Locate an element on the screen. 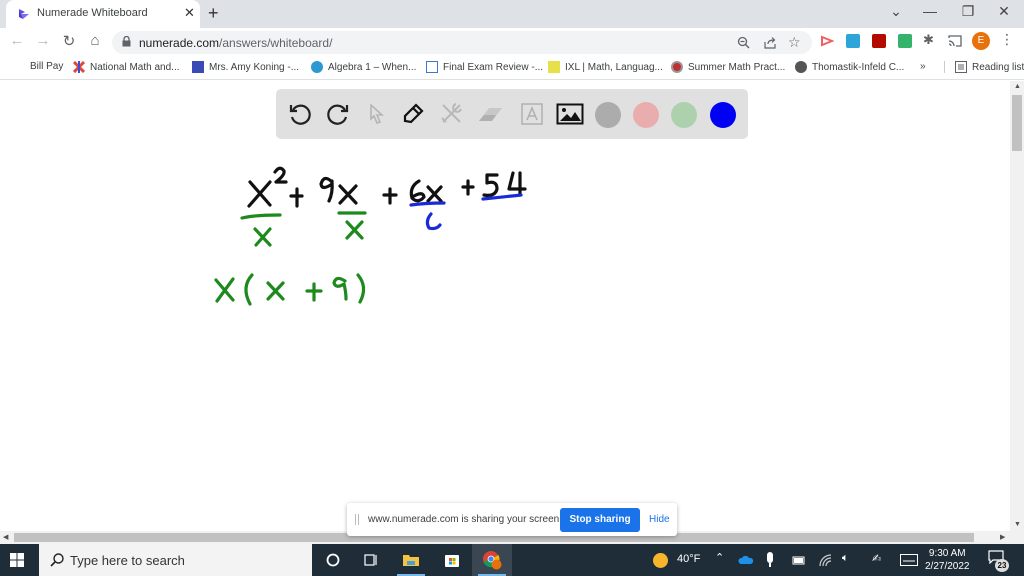 The image size is (1024, 576). system-clock: 9:30 AM 2/27/2022 is located at coordinates (947, 560).